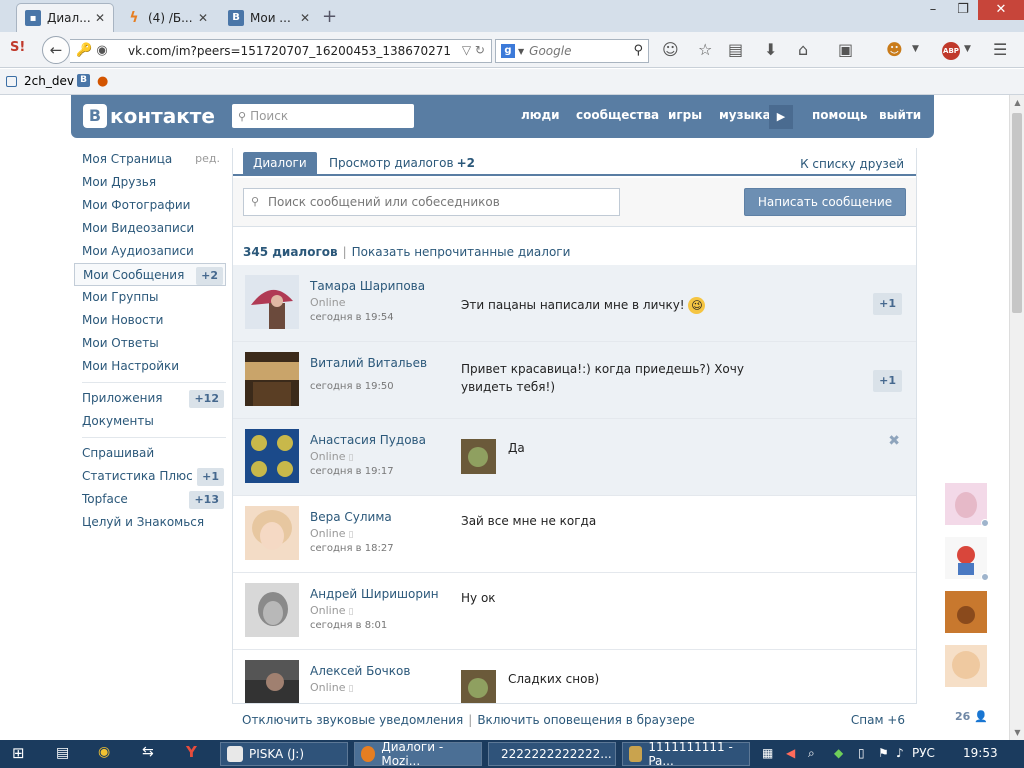 This screenshot has width=1024, height=768. I want to click on dialog-name: Виталий Витальев, so click(368, 363).